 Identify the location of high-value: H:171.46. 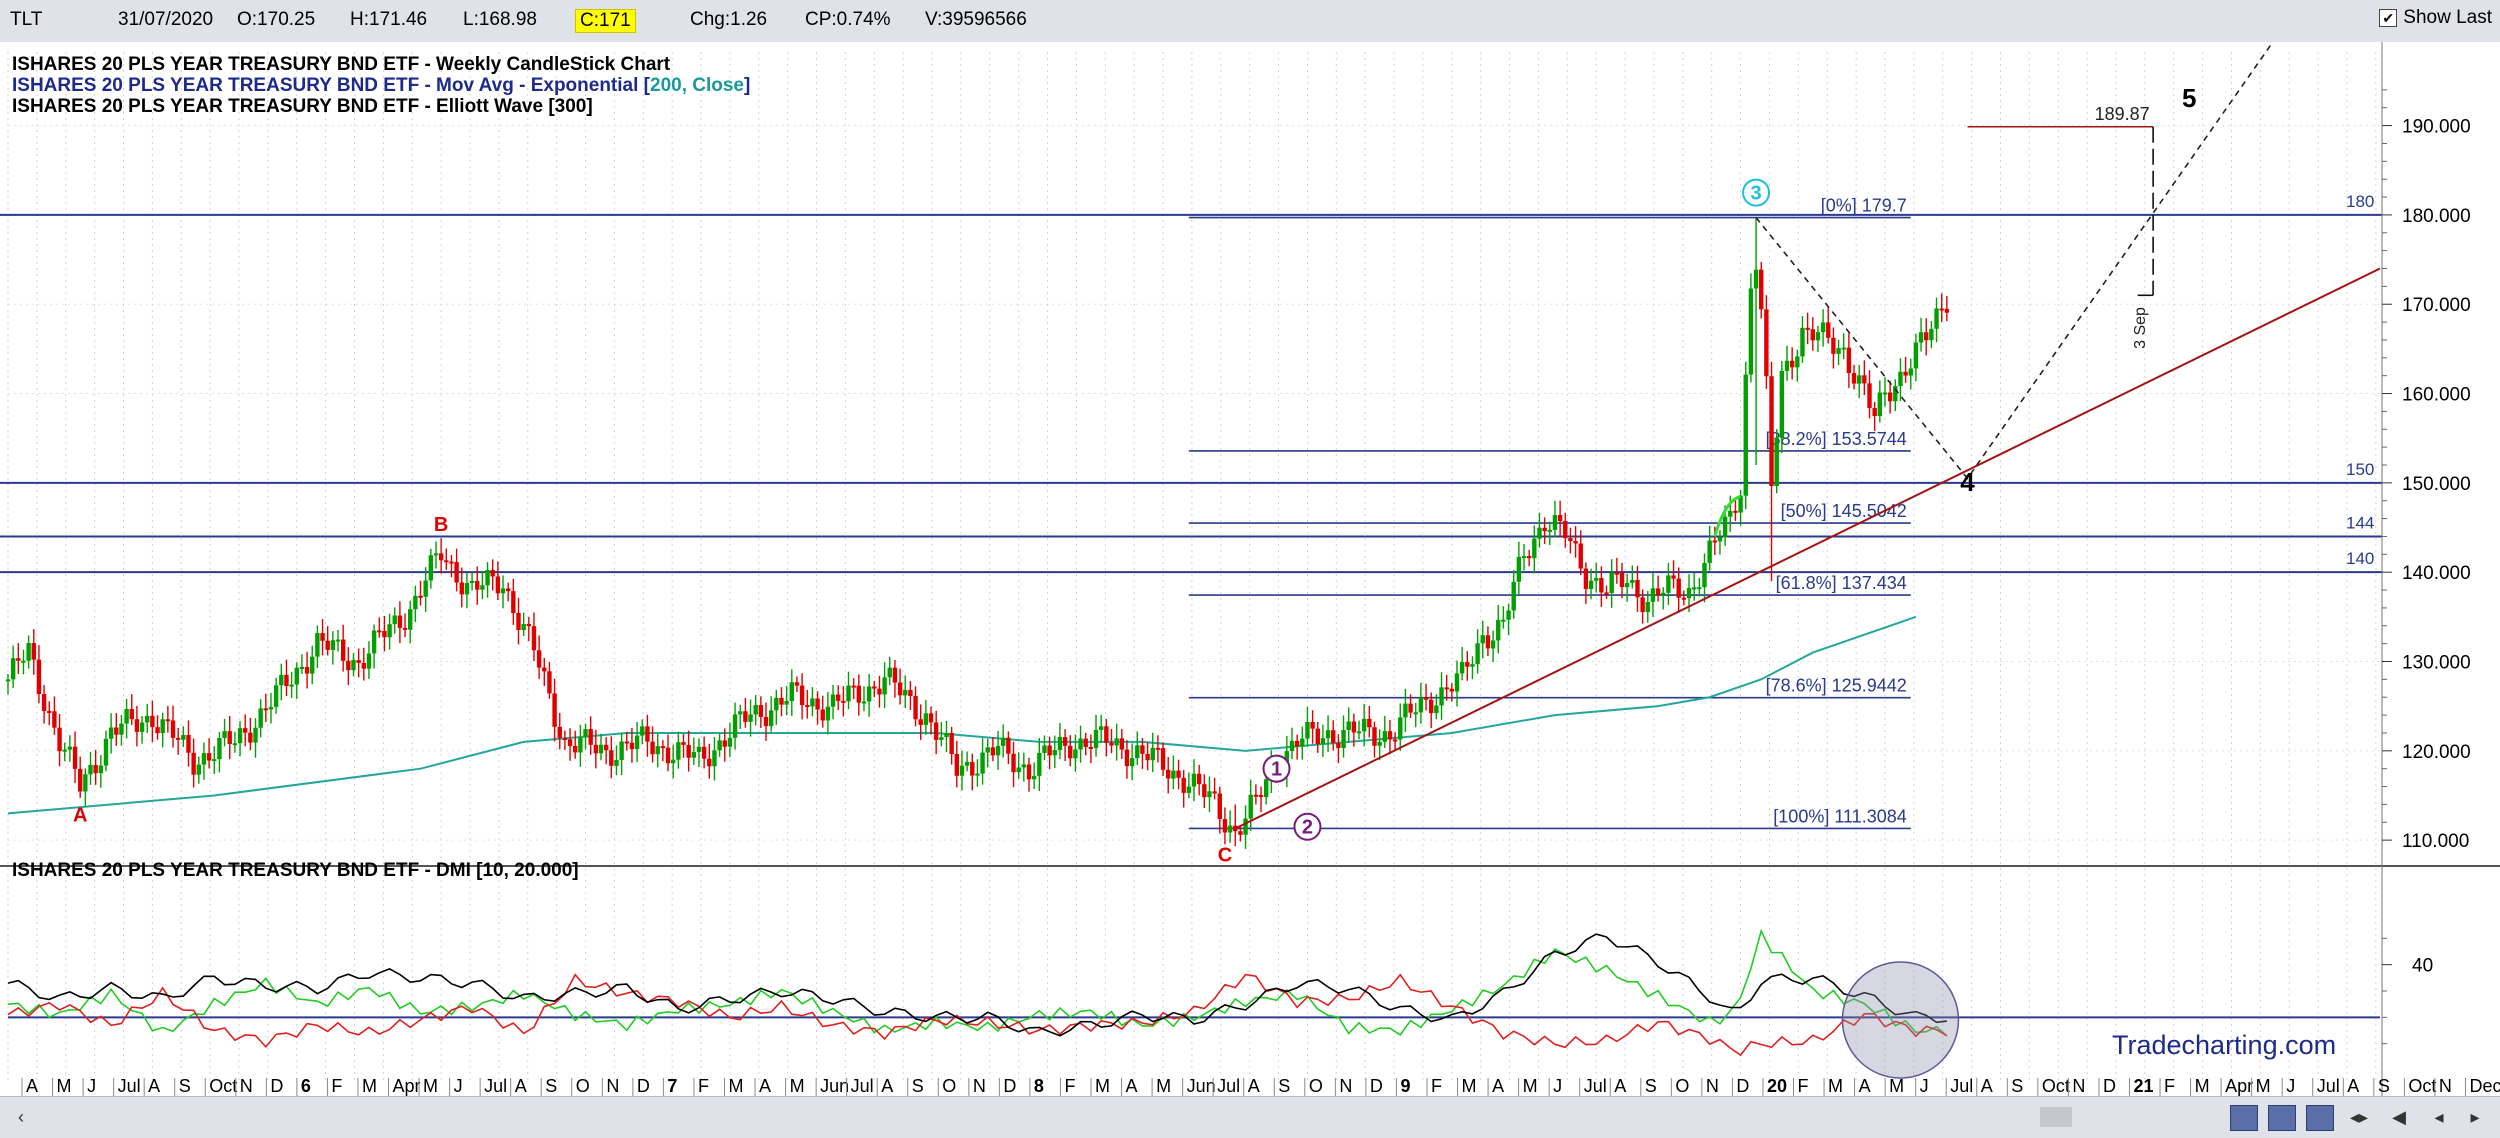
(389, 19).